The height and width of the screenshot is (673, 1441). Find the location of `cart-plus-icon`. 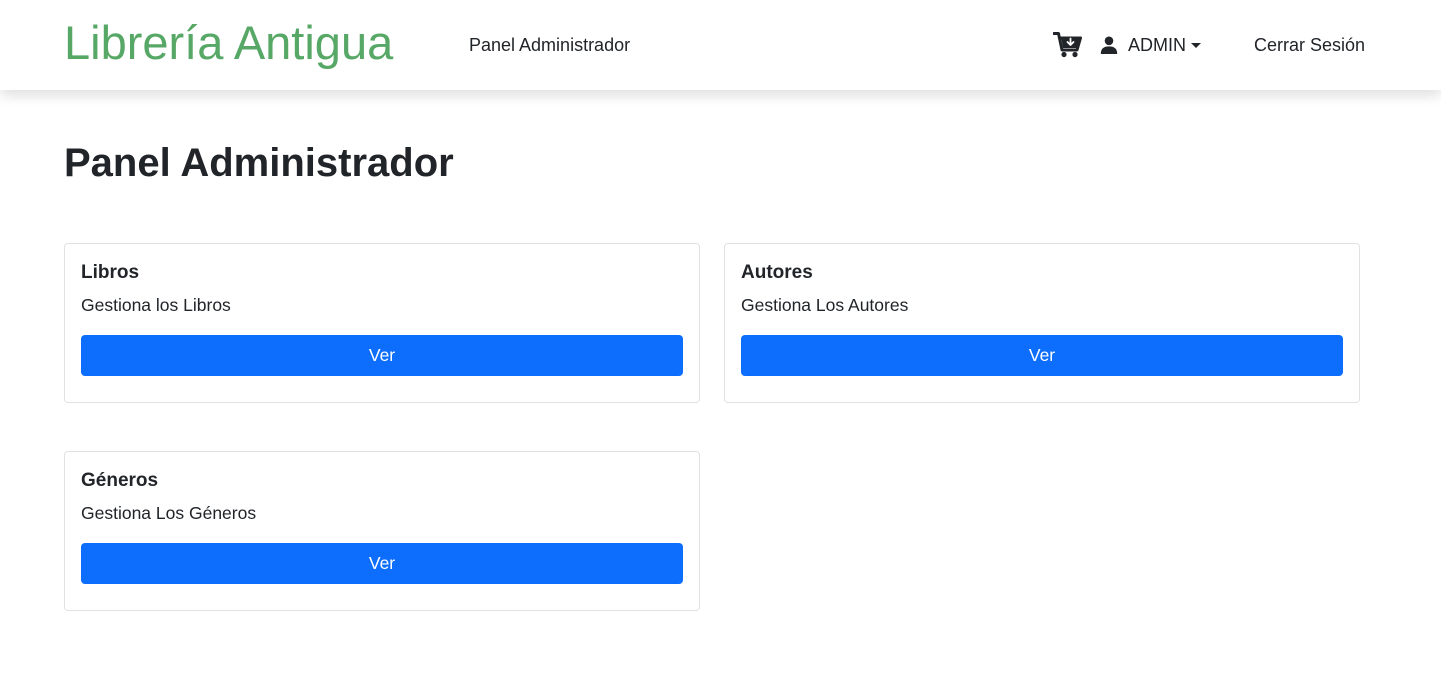

cart-plus-icon is located at coordinates (1067, 45).